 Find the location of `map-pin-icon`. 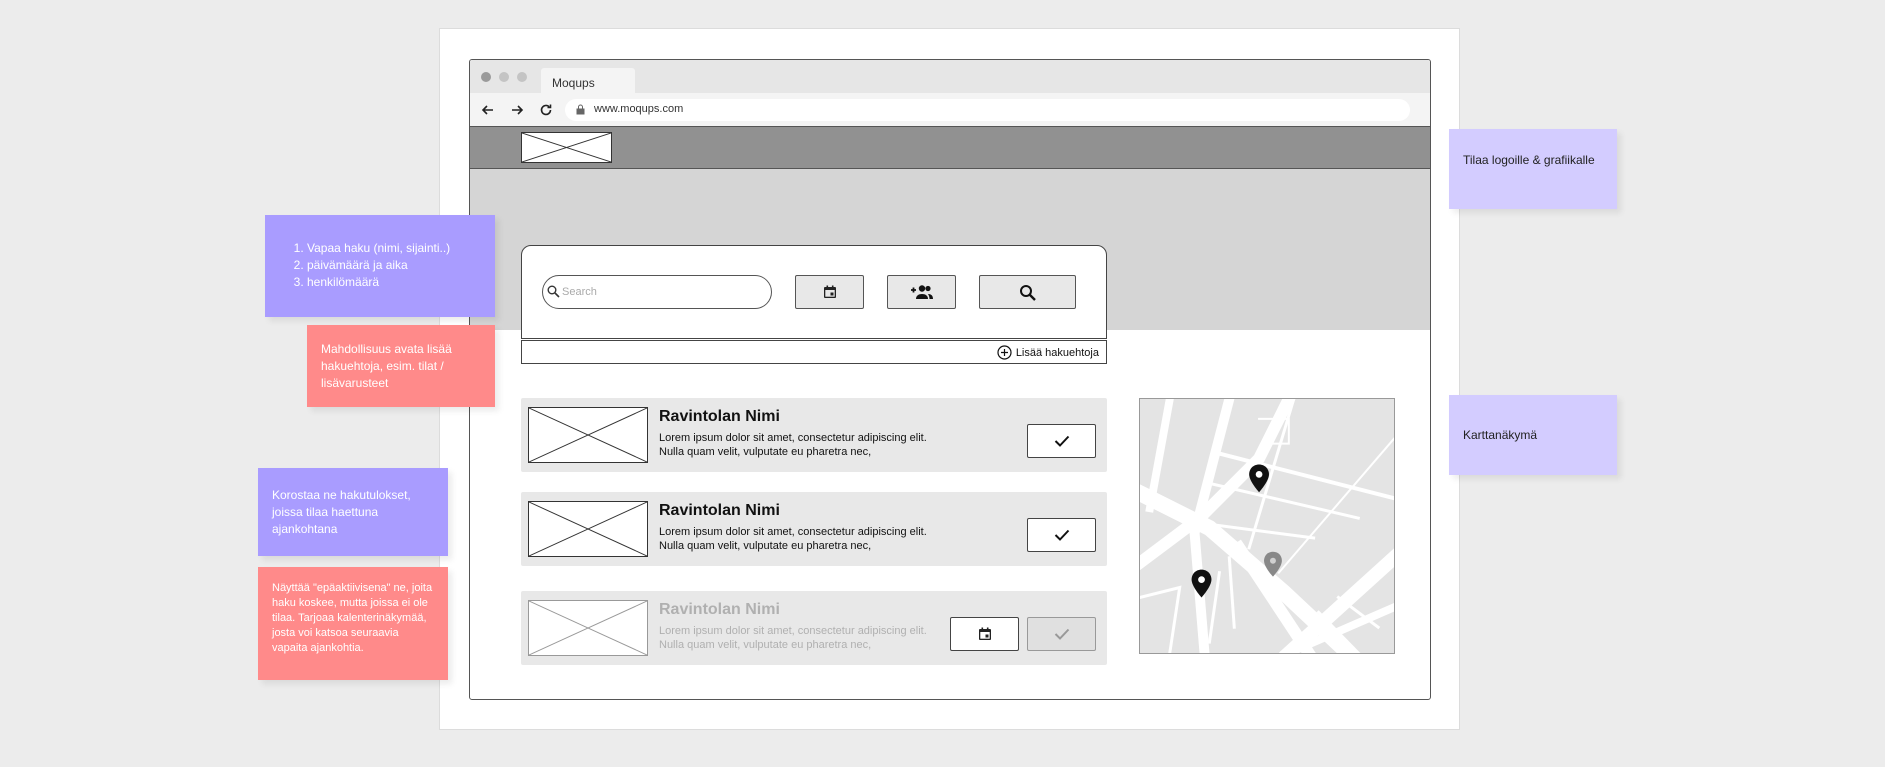

map-pin-icon is located at coordinates (1201, 583).